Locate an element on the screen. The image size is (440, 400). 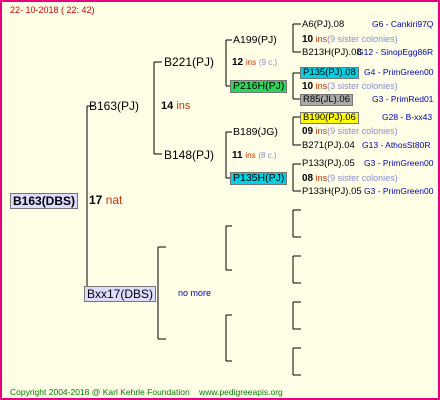
gen3-a2-ins-count: 10 is located at coordinates (308, 86).